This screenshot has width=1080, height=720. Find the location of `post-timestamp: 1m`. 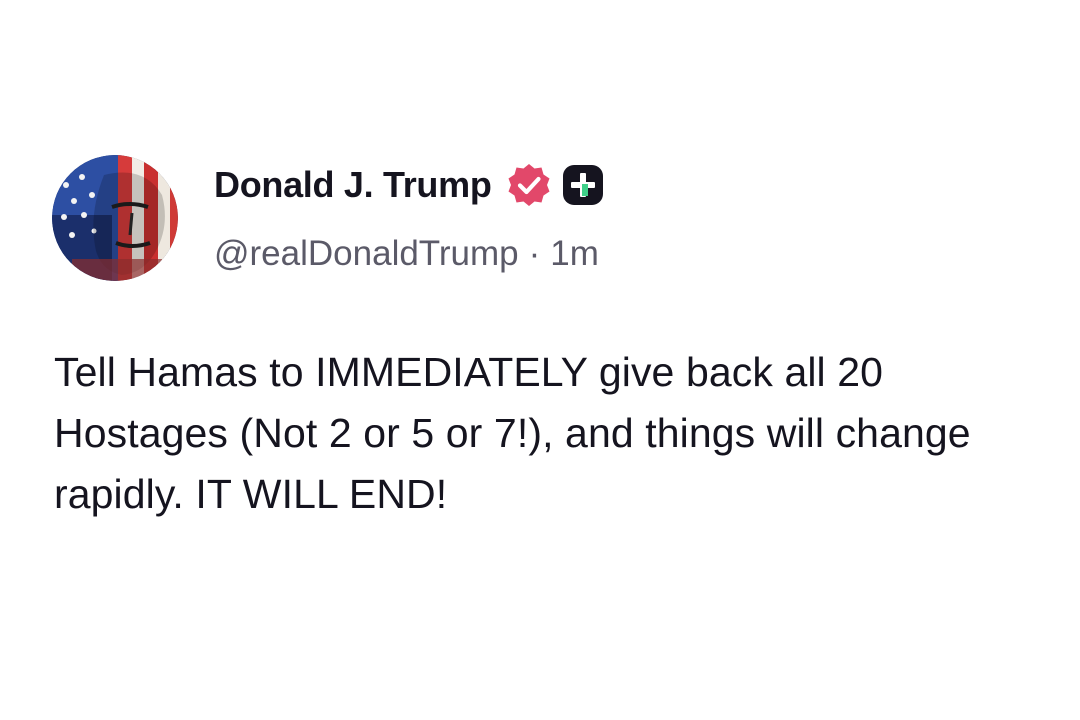

post-timestamp: 1m is located at coordinates (574, 254).